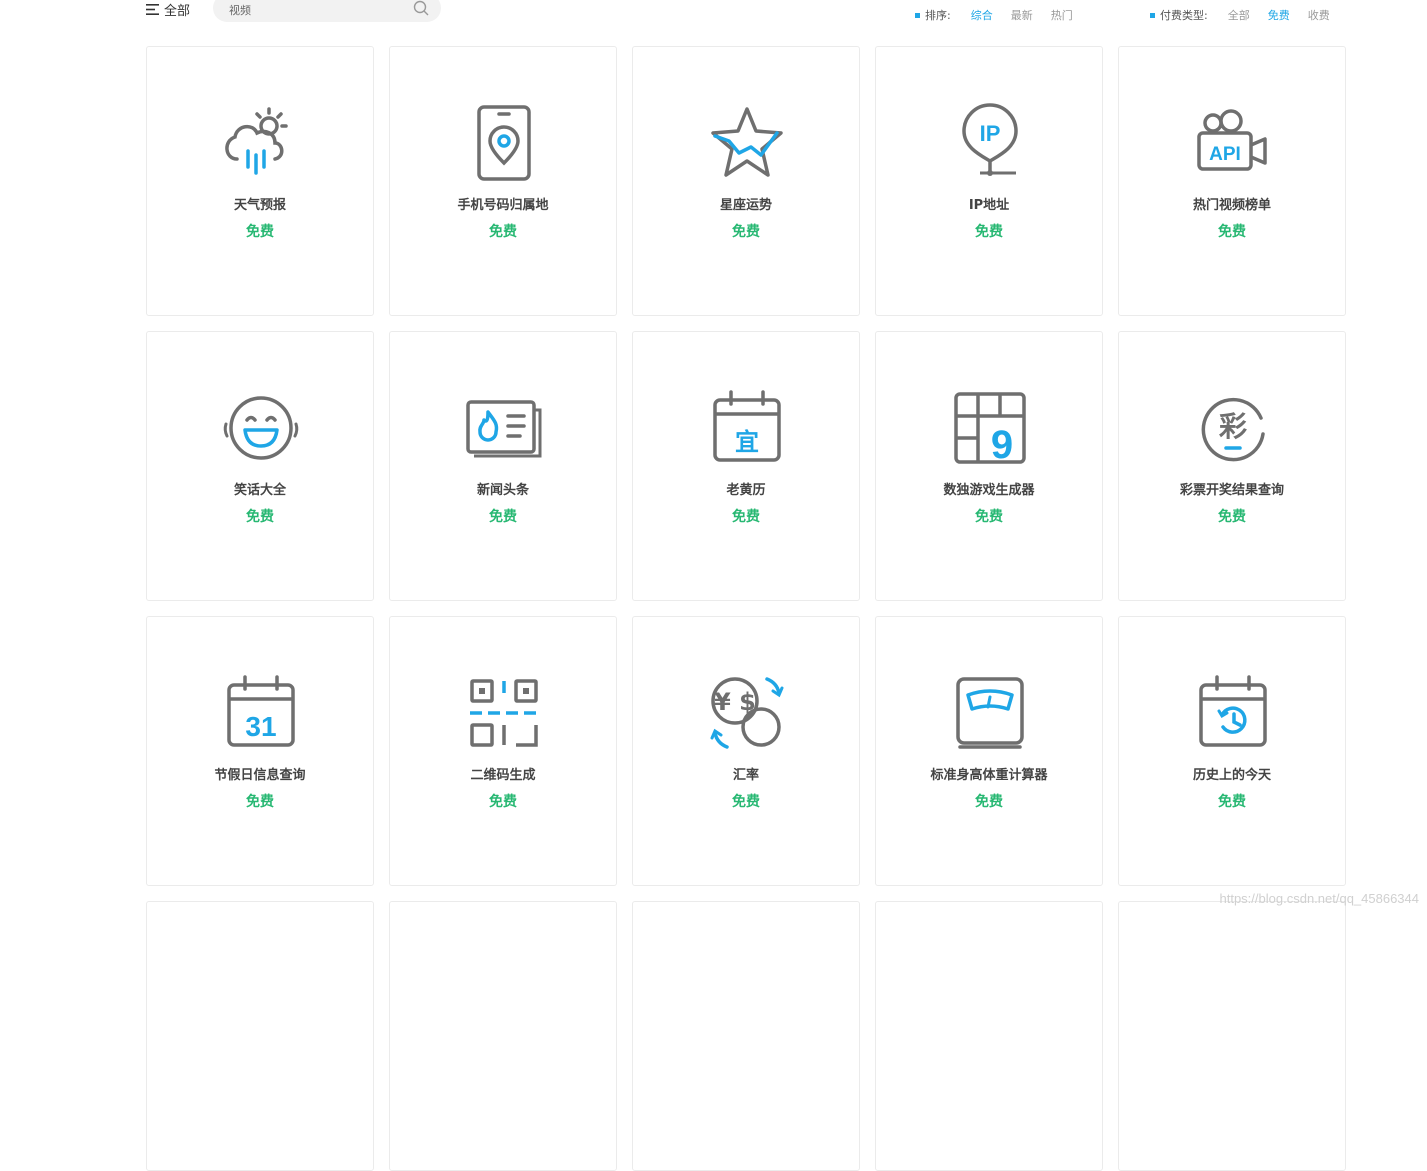  What do you see at coordinates (259, 205) in the screenshot?
I see `api-card-name: 天气预报` at bounding box center [259, 205].